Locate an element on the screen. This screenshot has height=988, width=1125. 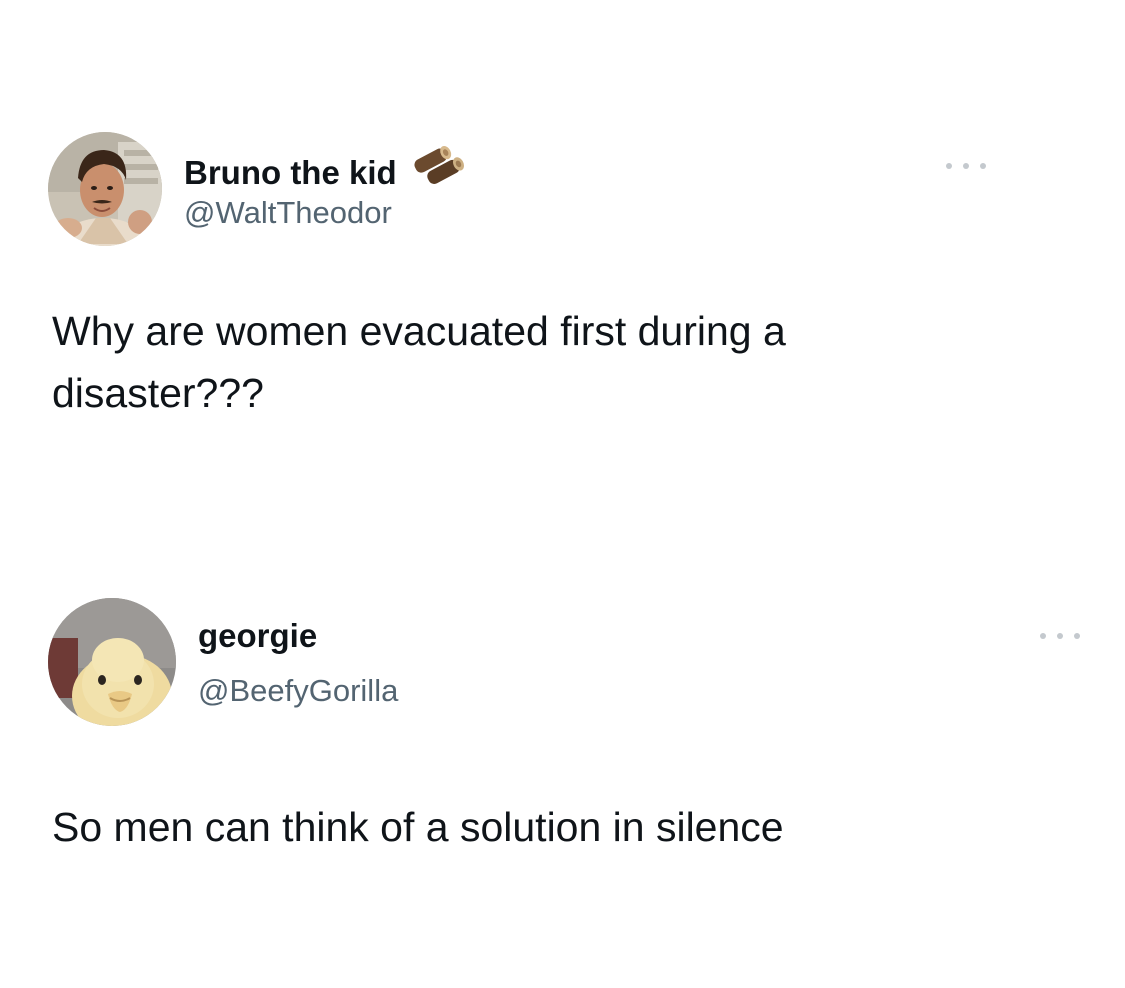
avatar-photo-duckling is located at coordinates (112, 662).